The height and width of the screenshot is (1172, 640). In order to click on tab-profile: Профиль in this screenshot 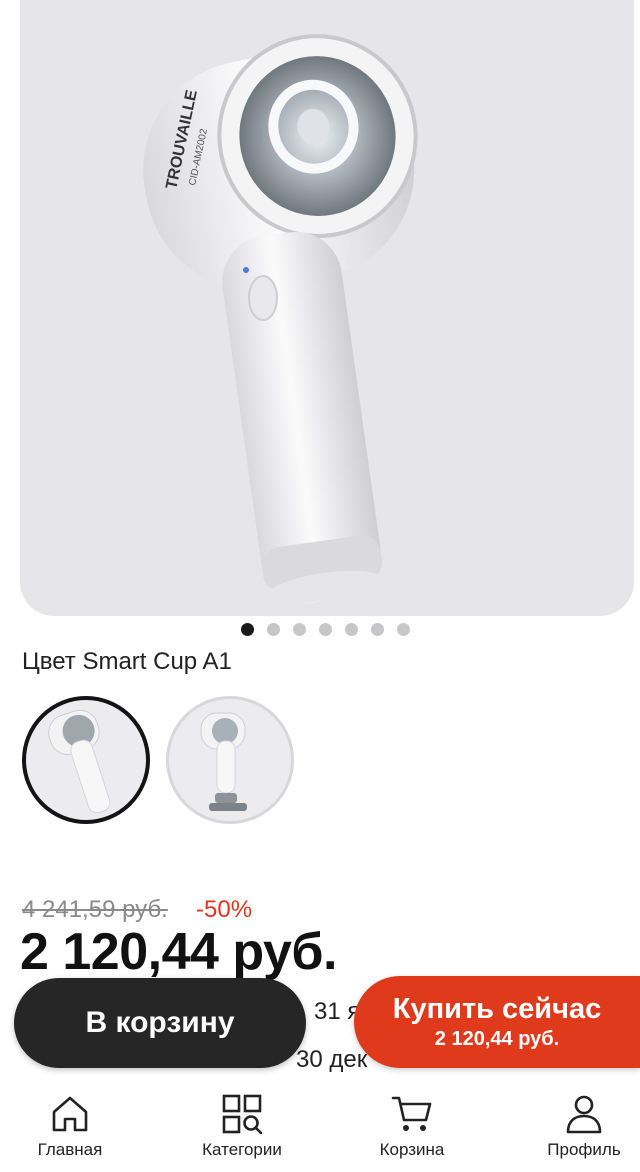, I will do `click(572, 1126)`.